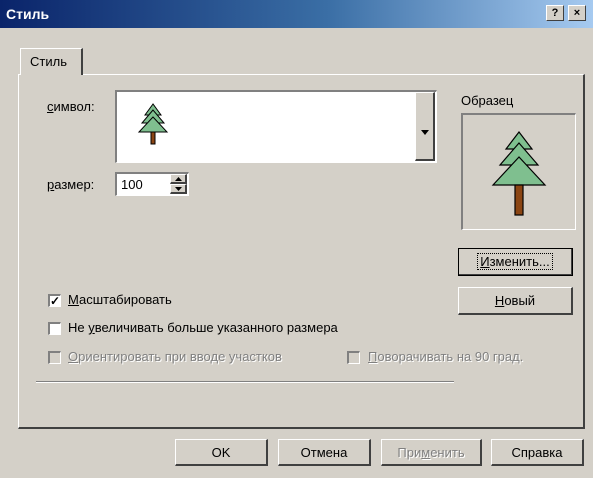  Describe the element at coordinates (353, 357) in the screenshot. I see `rotate-checkbox` at that location.